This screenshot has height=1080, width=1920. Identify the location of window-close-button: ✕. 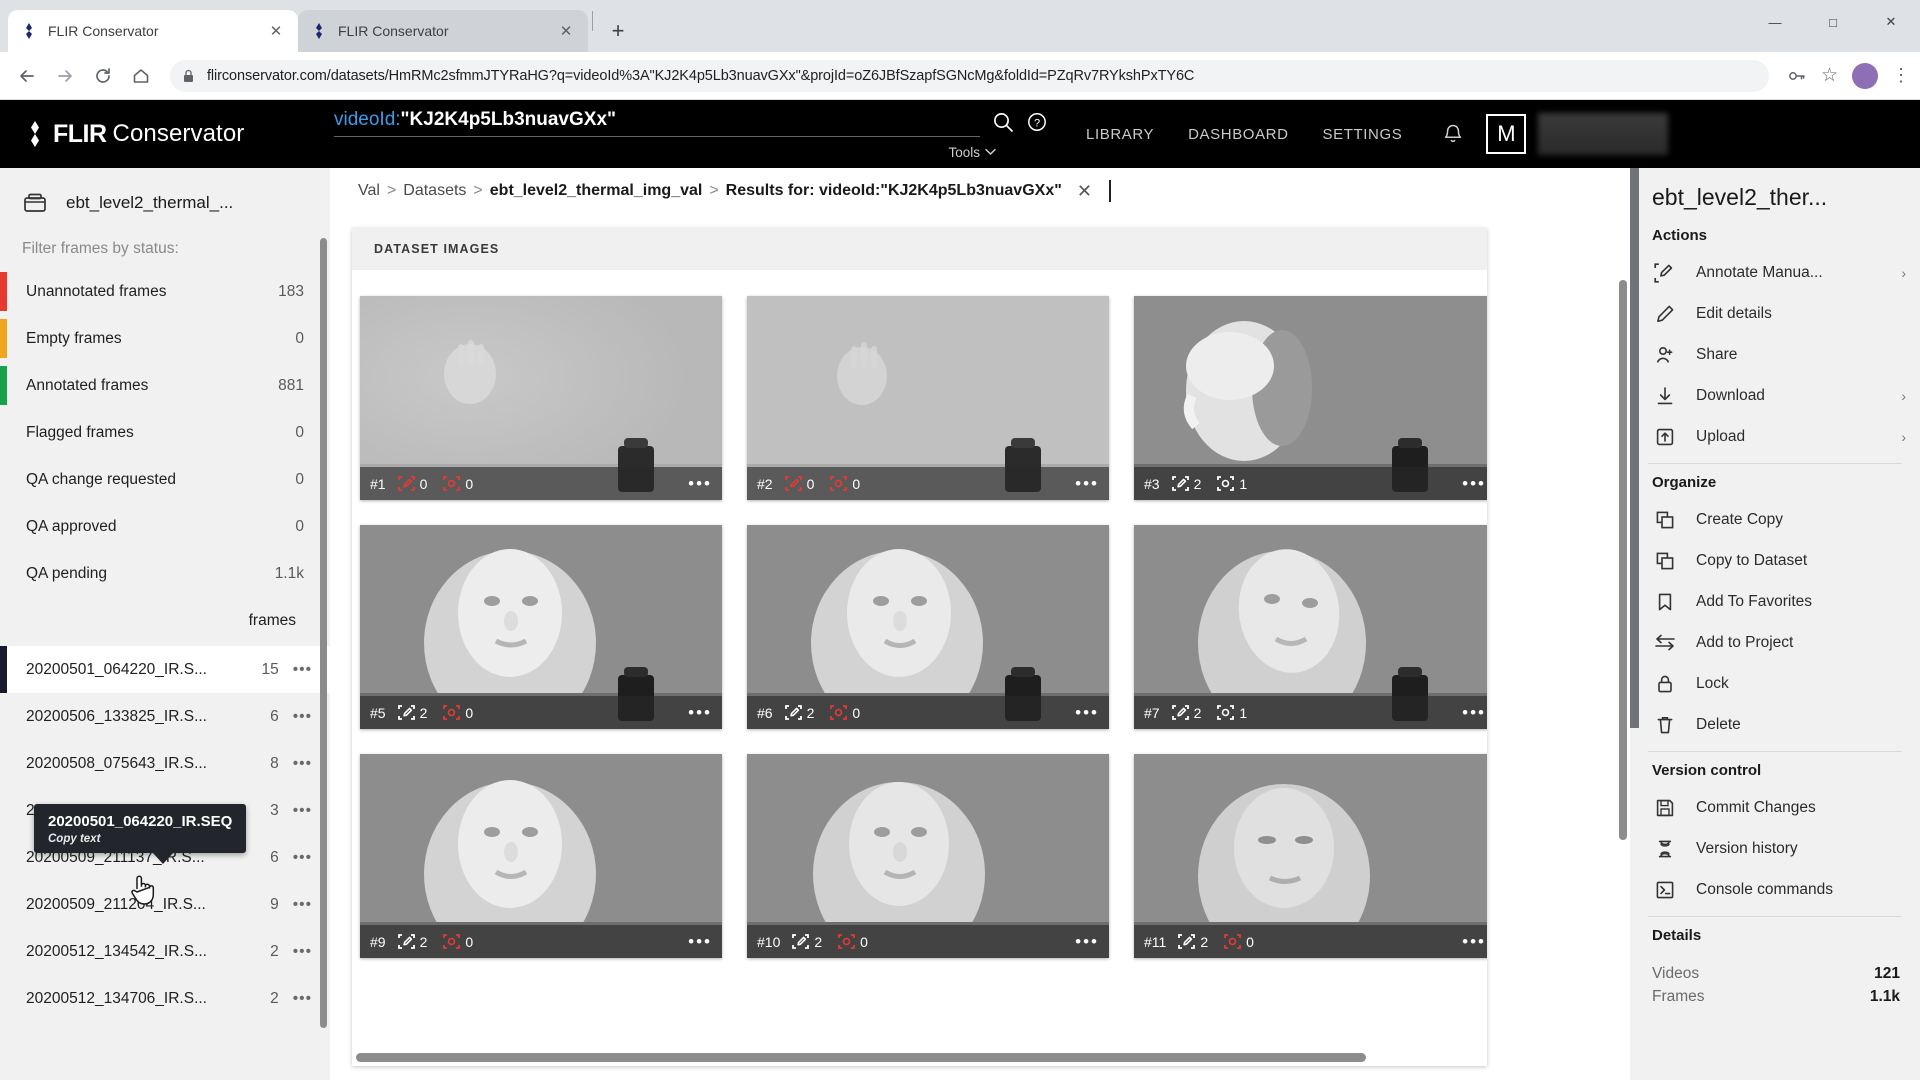
(1891, 22).